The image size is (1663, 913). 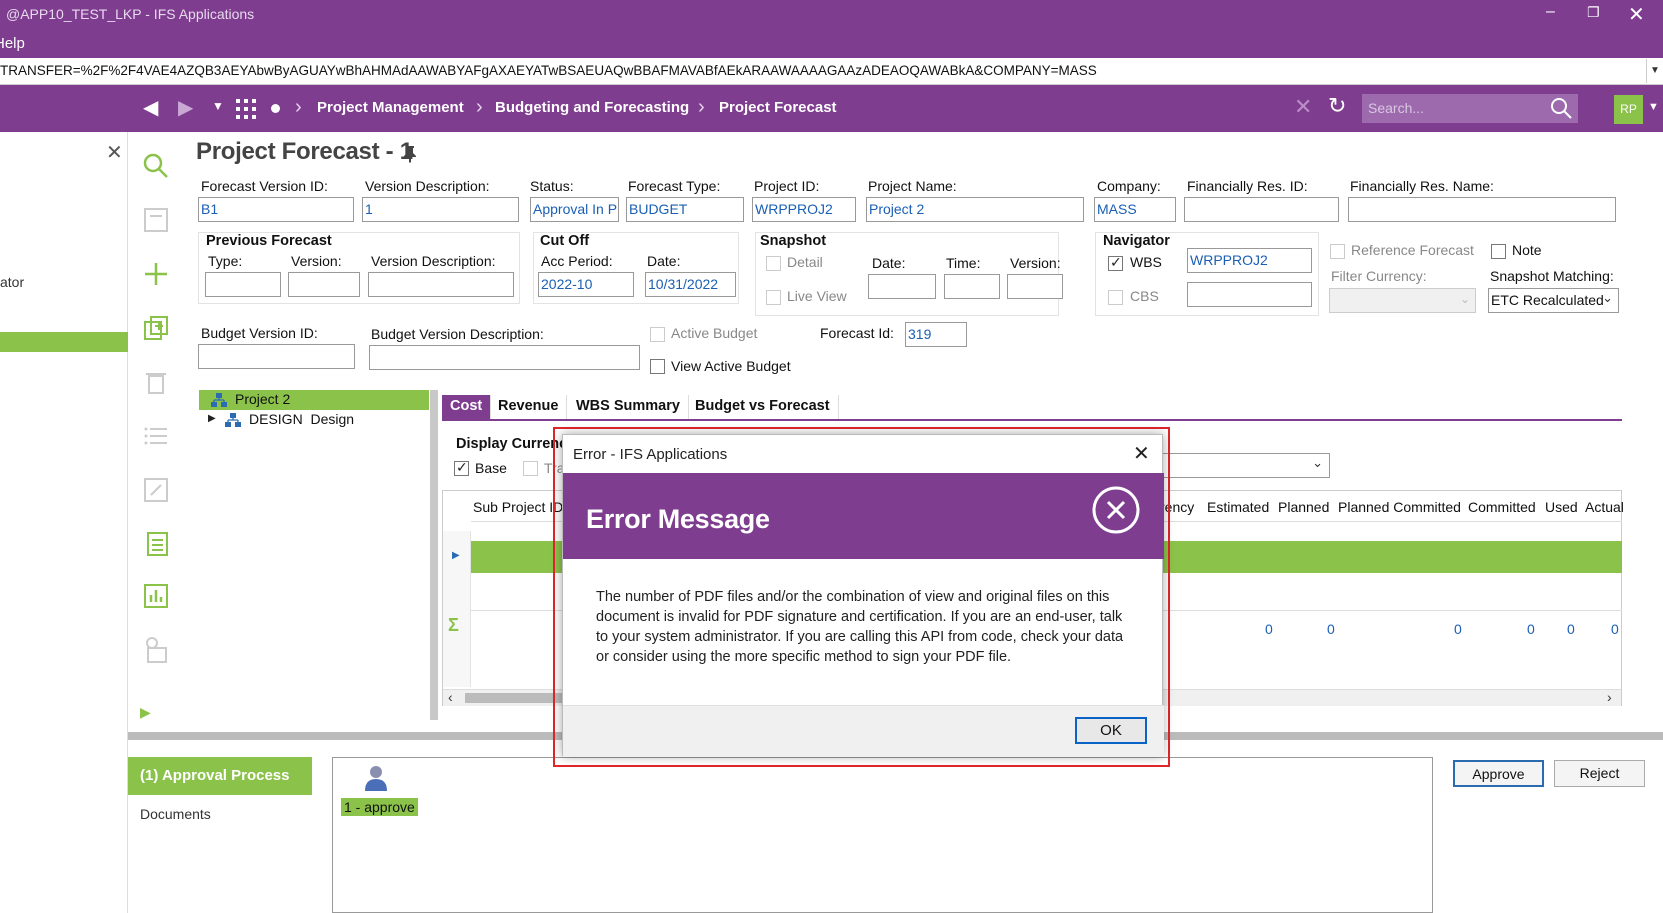 I want to click on approval-process-tab: (1) Approval Process, so click(x=220, y=776).